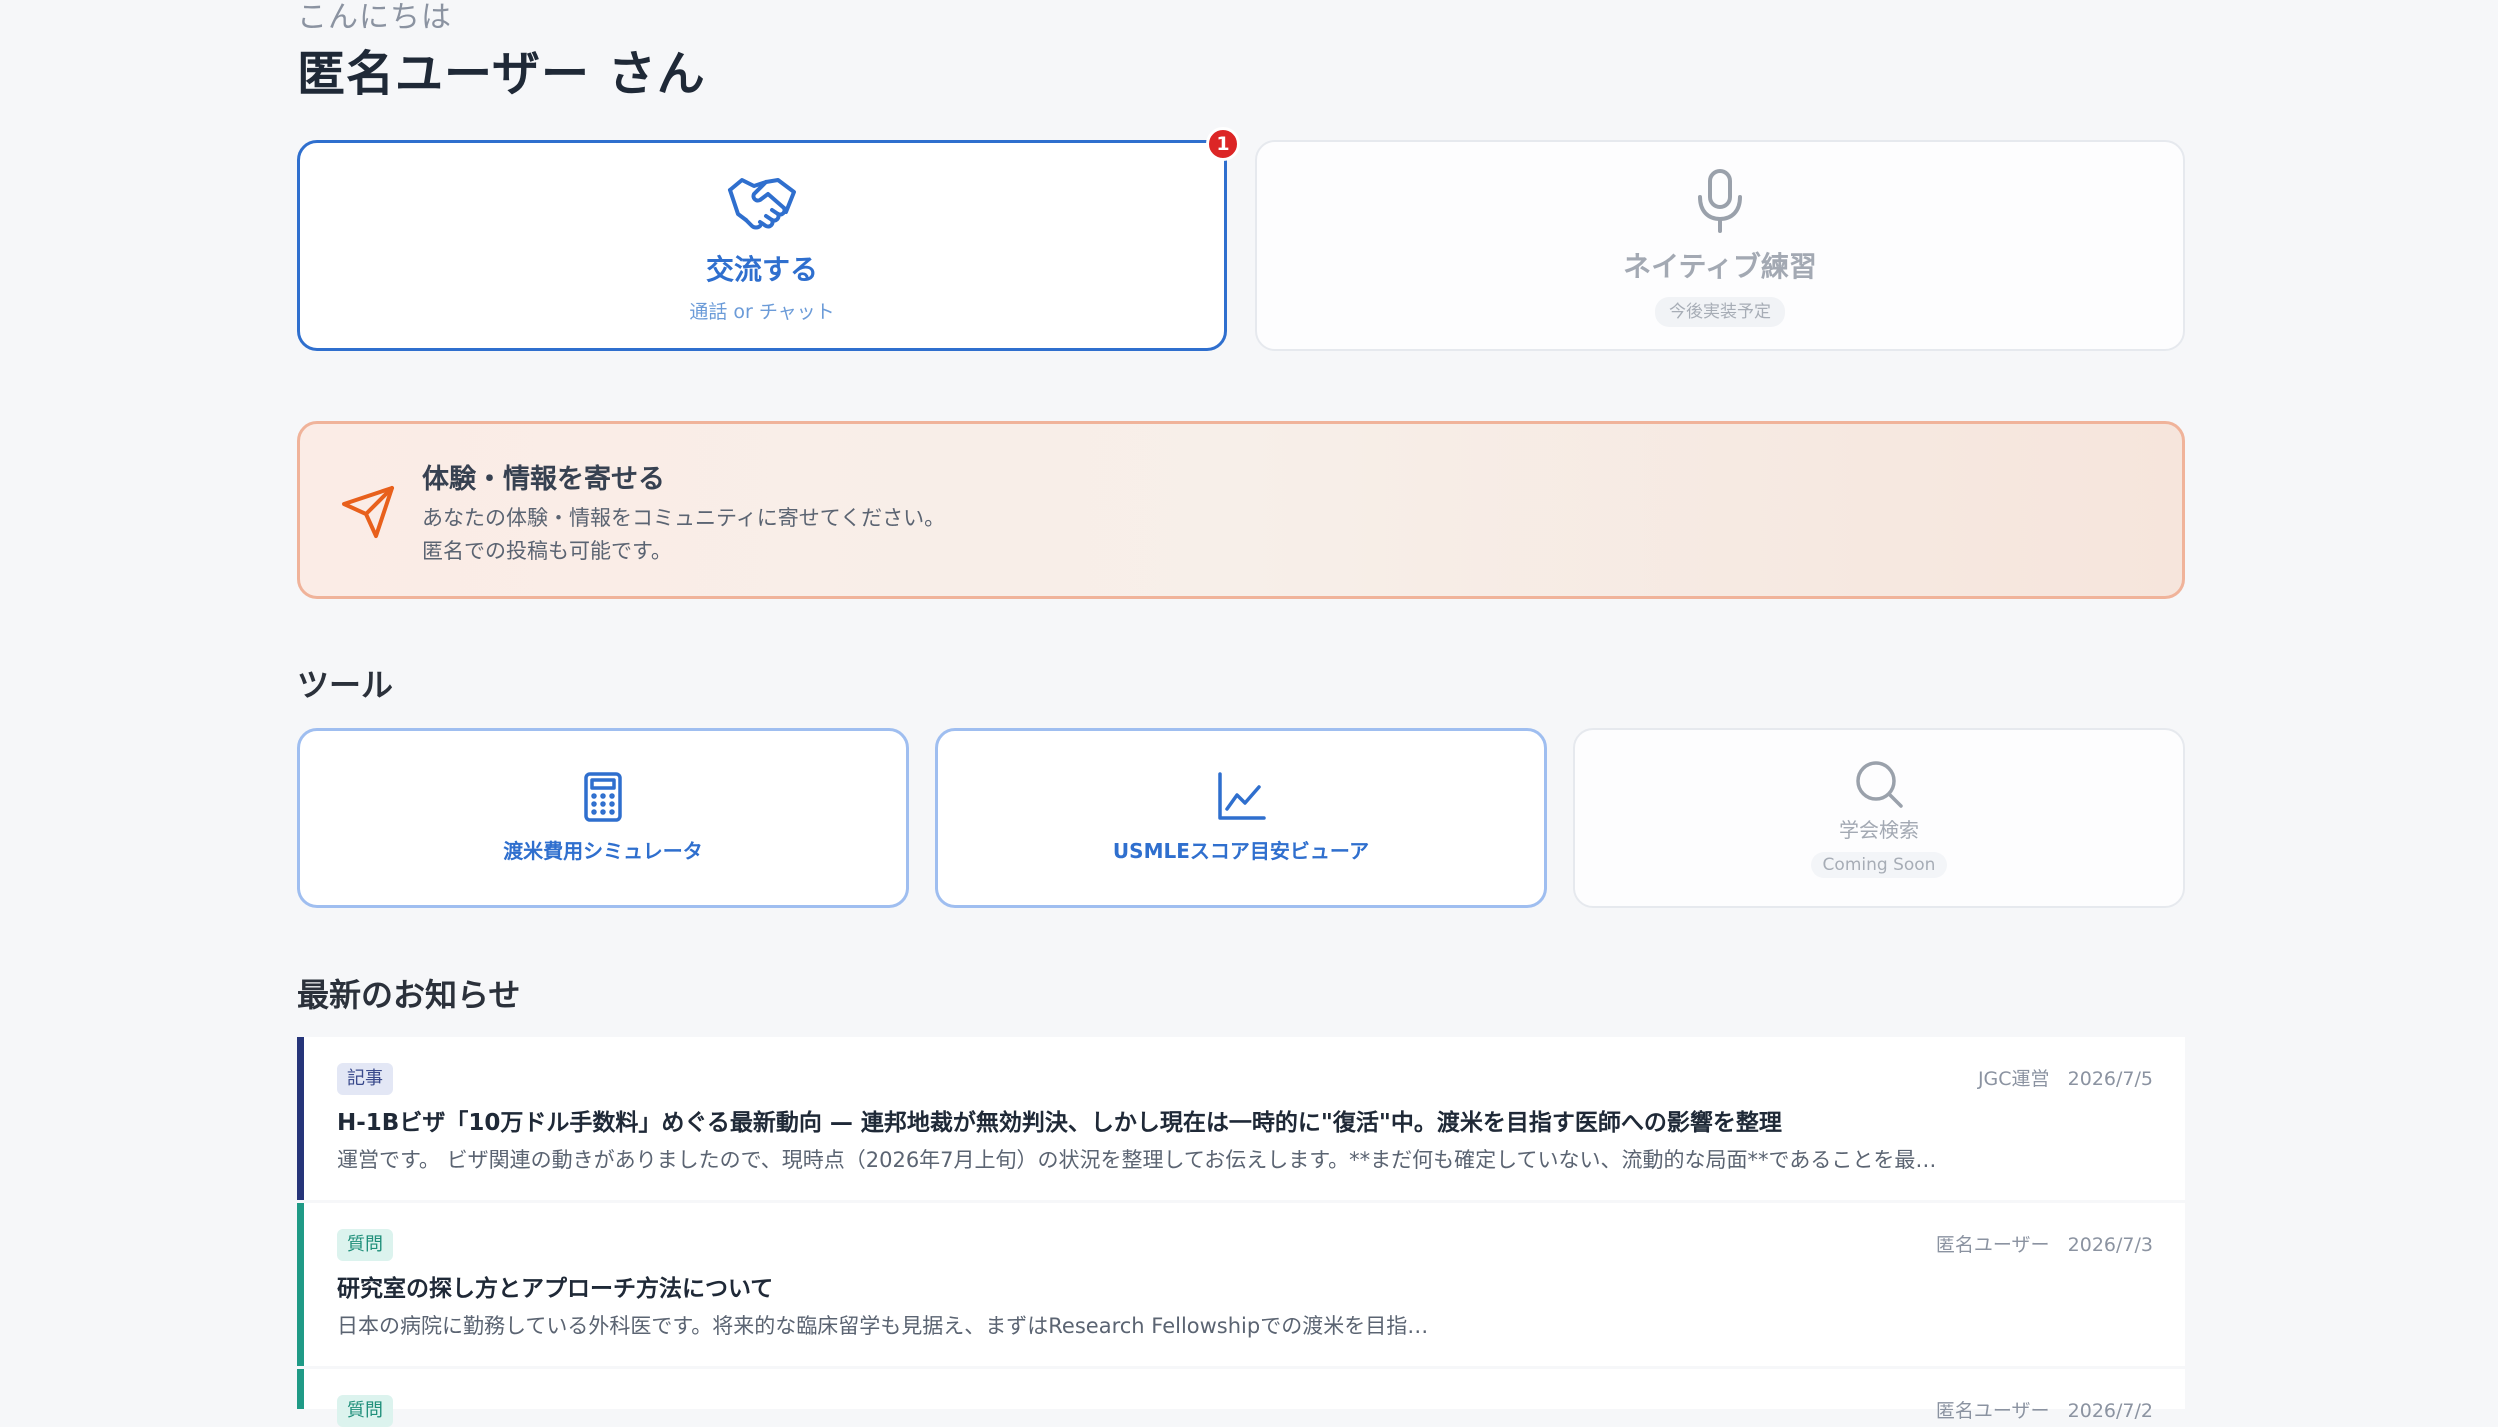 The image size is (2498, 1427). I want to click on greeting-label: こんにちは, so click(374, 17).